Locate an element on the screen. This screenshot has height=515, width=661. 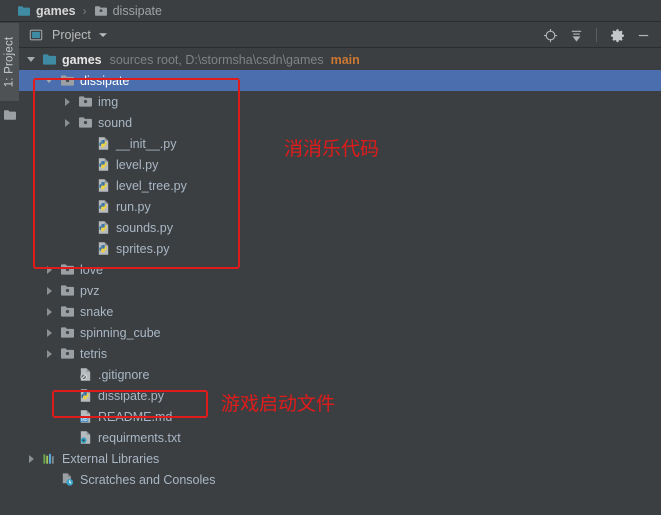
project-panel-toolbar: Project is located at coordinates (340, 35).